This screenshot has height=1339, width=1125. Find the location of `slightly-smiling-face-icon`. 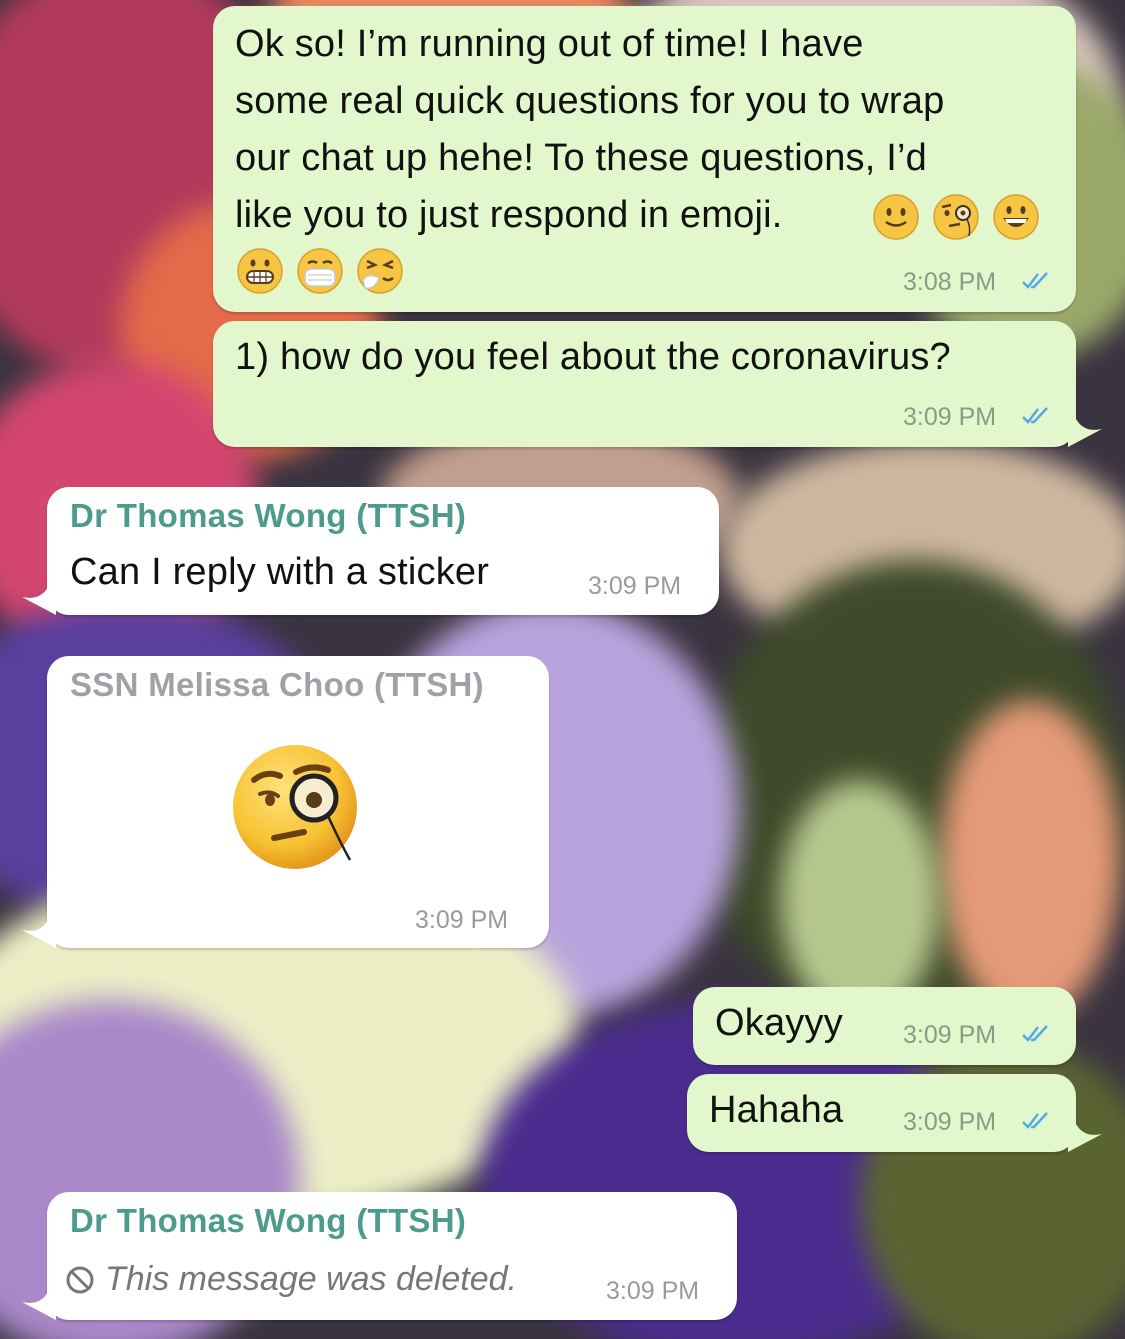

slightly-smiling-face-icon is located at coordinates (896, 217).